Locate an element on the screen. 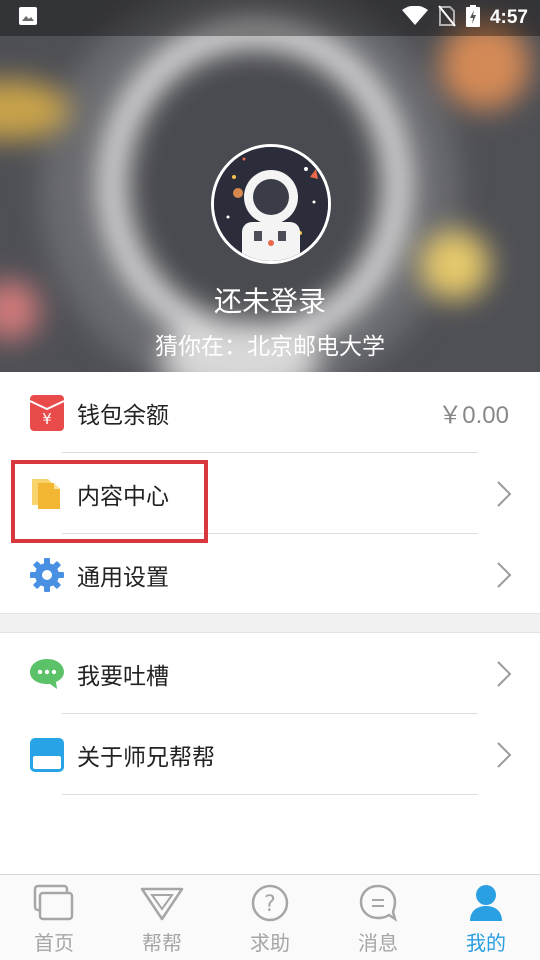 This screenshot has height=960, width=540. feedback-row: 我要吐槽 is located at coordinates (270, 673).